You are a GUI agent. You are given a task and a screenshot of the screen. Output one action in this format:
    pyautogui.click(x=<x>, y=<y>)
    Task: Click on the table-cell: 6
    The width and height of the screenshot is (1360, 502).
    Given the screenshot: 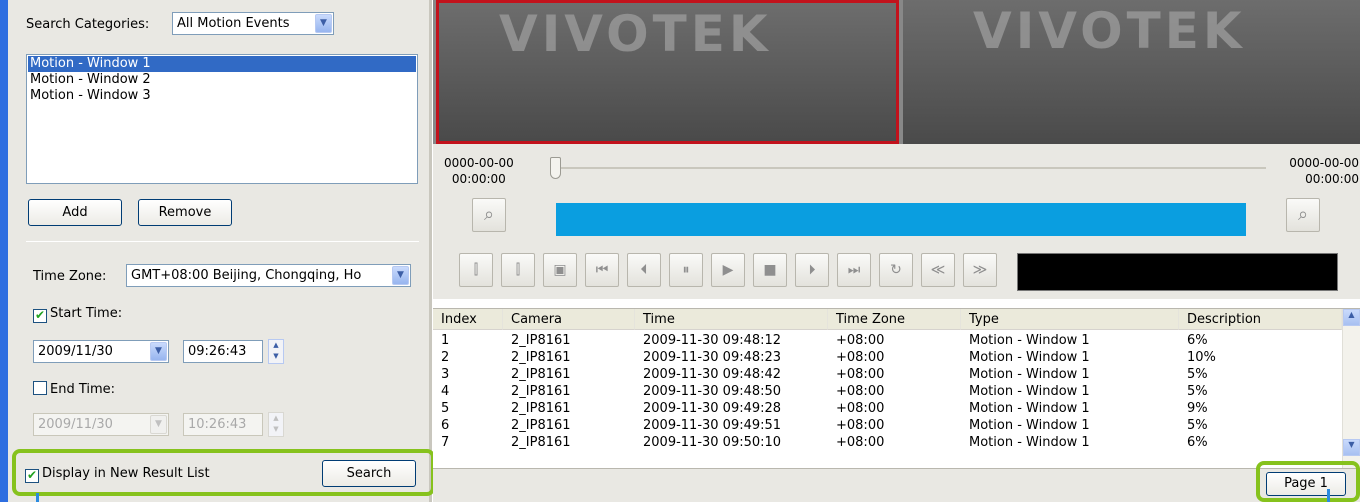 What is the action you would take?
    pyautogui.click(x=445, y=425)
    